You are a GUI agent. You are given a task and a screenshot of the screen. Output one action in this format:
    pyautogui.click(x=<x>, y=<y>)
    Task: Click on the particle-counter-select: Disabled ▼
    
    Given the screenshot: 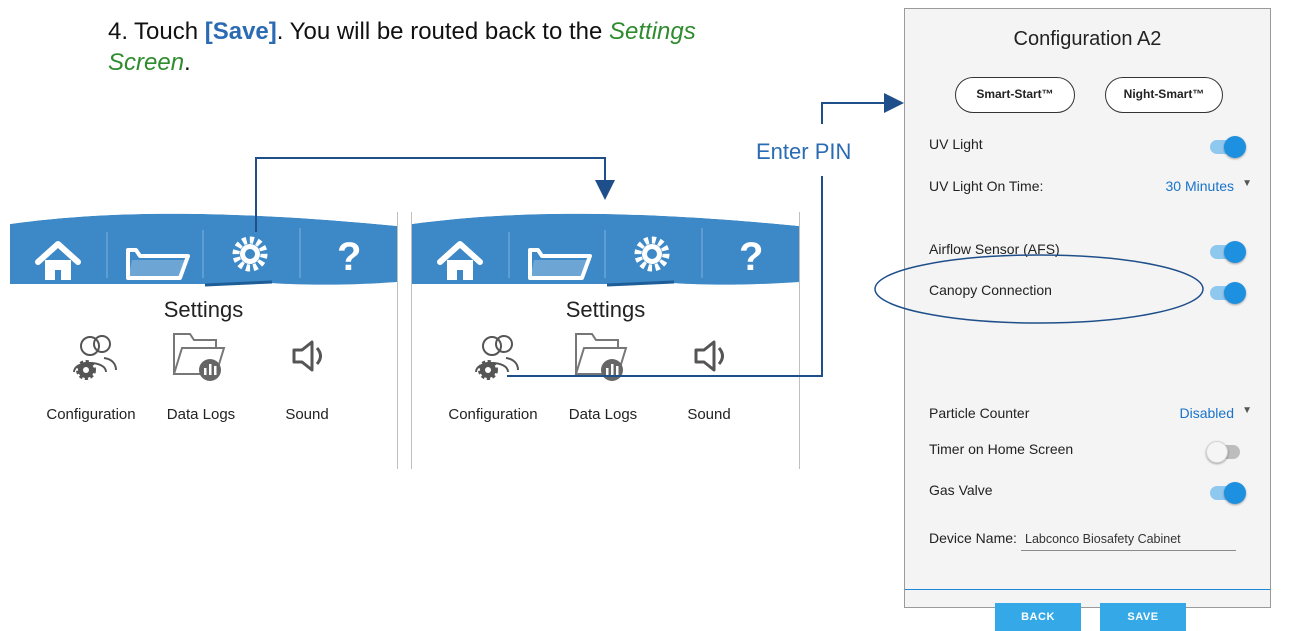 What is the action you would take?
    pyautogui.click(x=1215, y=413)
    